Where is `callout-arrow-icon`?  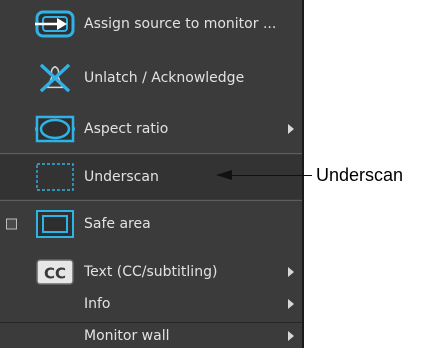
callout-arrow-icon is located at coordinates (224, 175).